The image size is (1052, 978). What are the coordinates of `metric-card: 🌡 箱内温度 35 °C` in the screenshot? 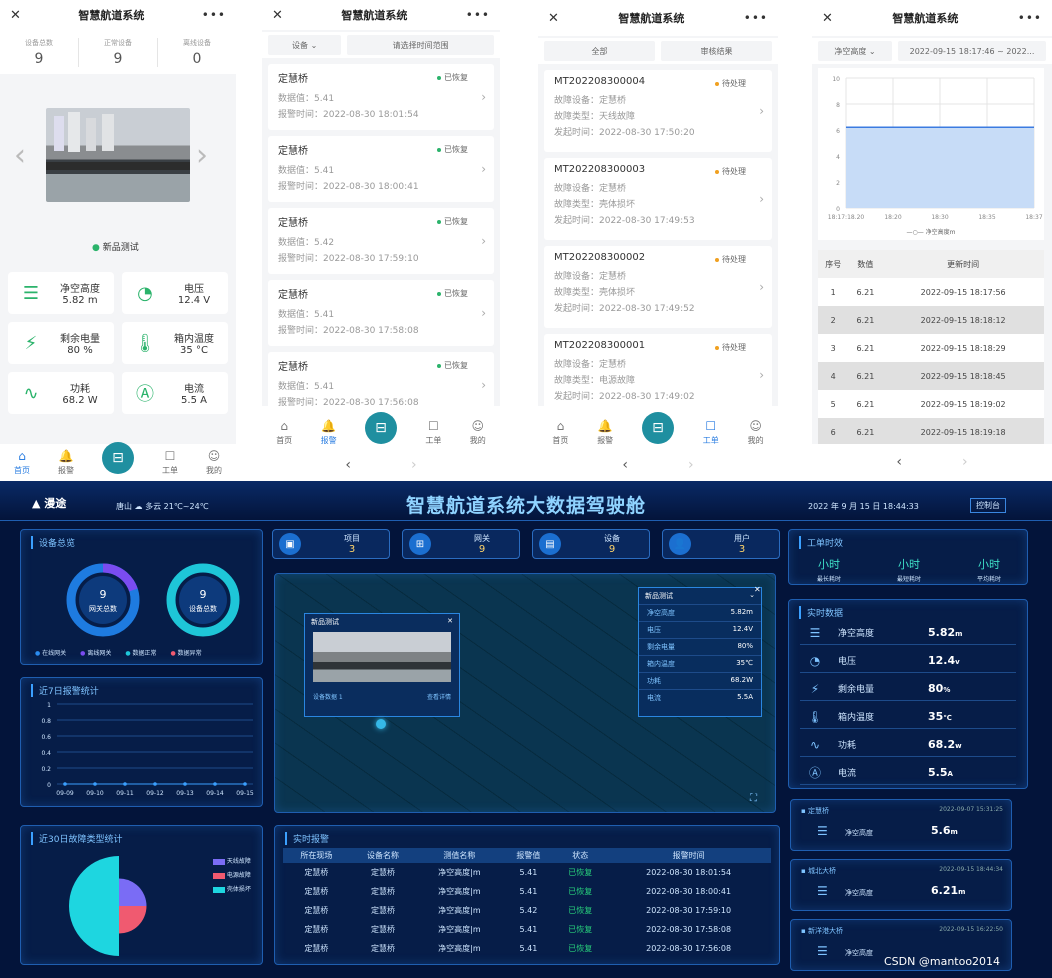 It's located at (175, 343).